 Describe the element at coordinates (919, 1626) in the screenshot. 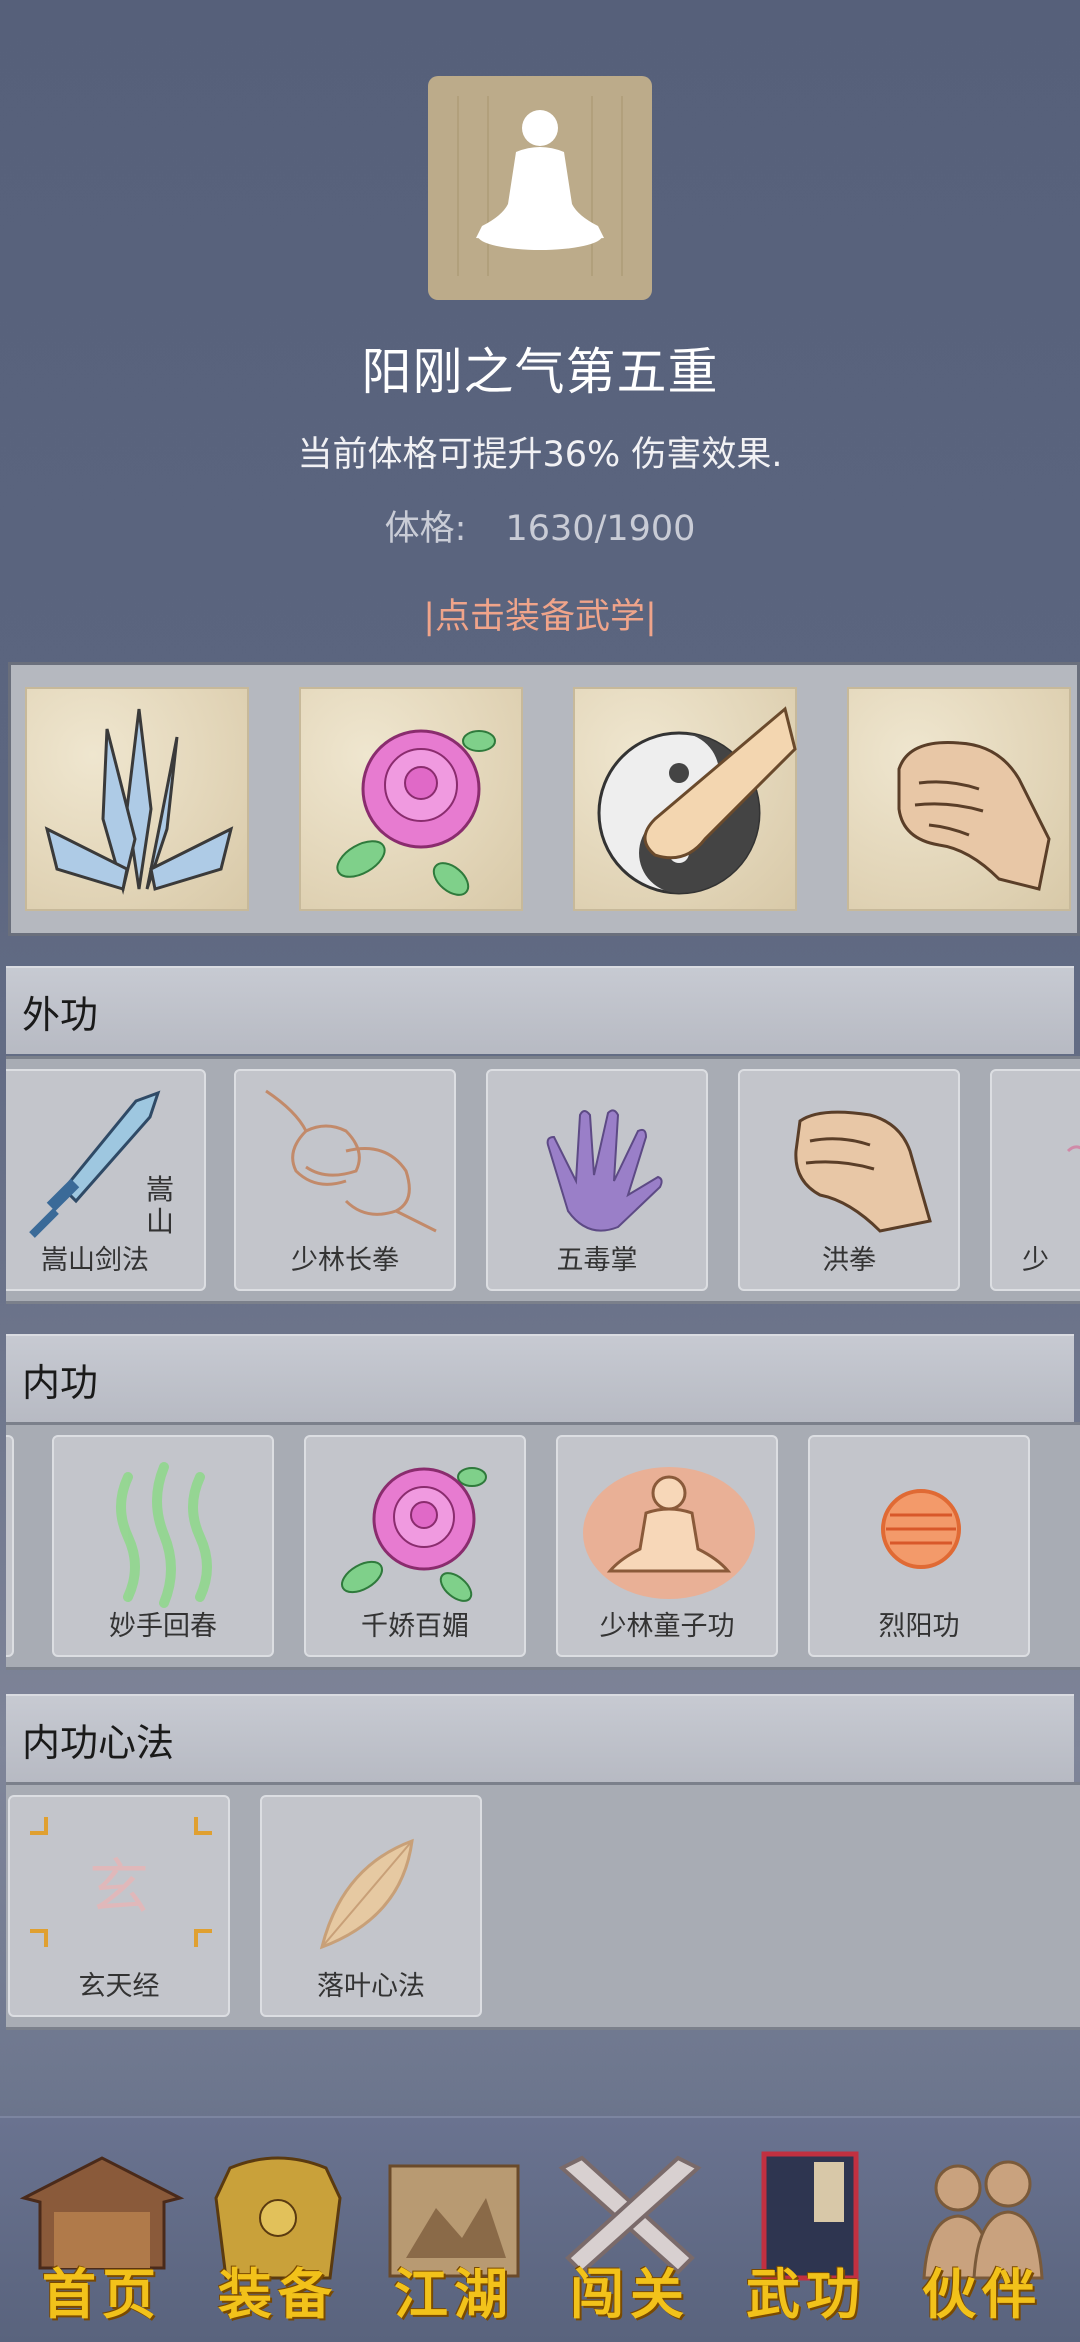

I see `skill-label: 烈阳功` at that location.